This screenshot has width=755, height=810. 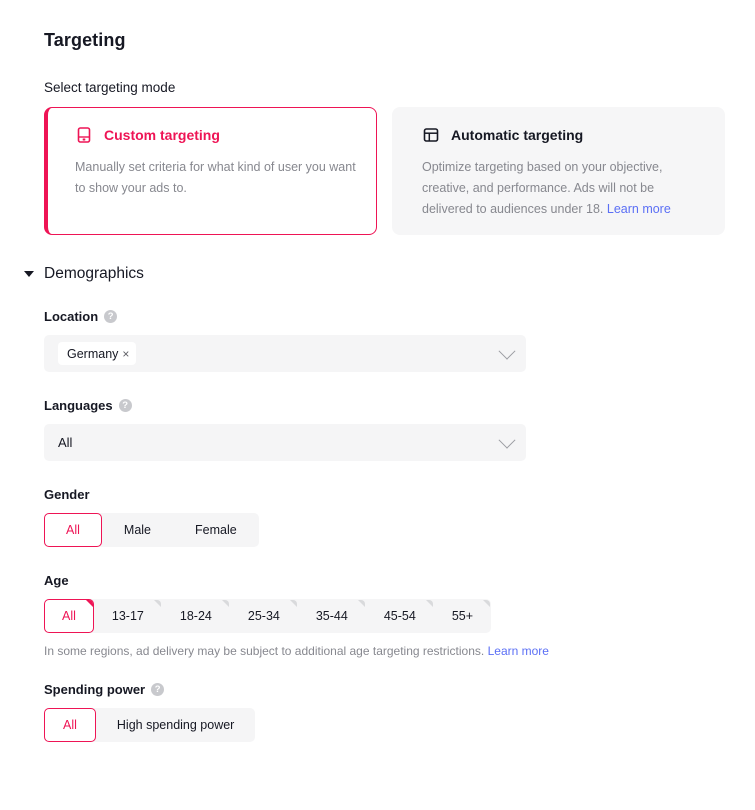 What do you see at coordinates (518, 651) in the screenshot?
I see `age-learn-more-link: Learn more` at bounding box center [518, 651].